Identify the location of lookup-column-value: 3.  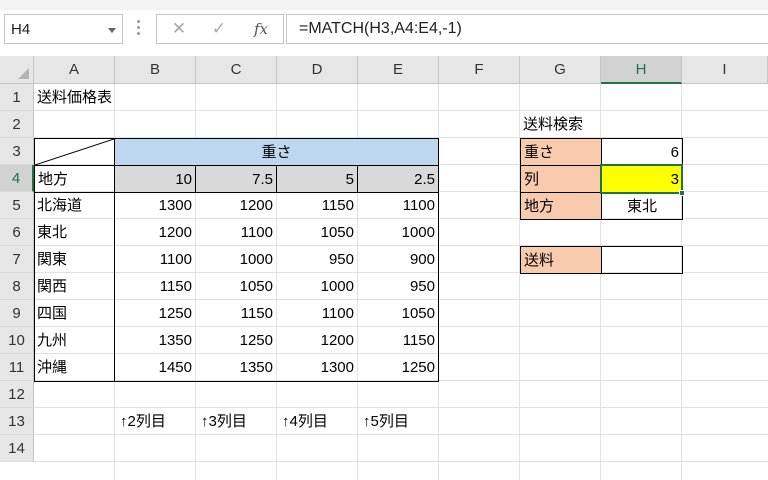
(642, 179).